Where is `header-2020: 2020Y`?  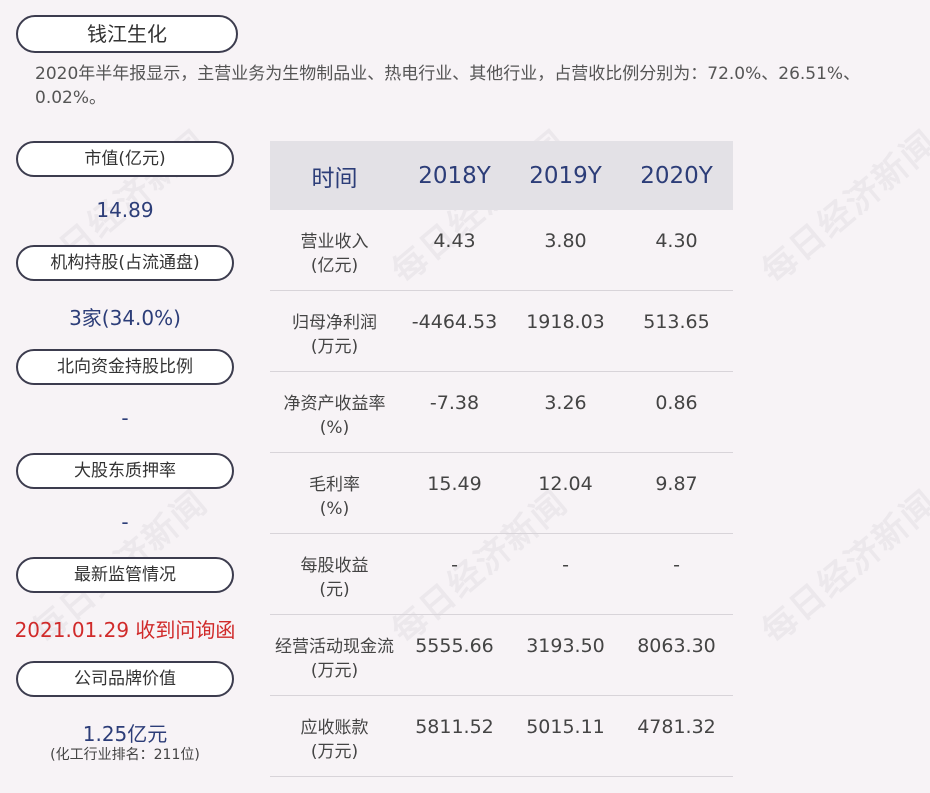
header-2020: 2020Y is located at coordinates (676, 175).